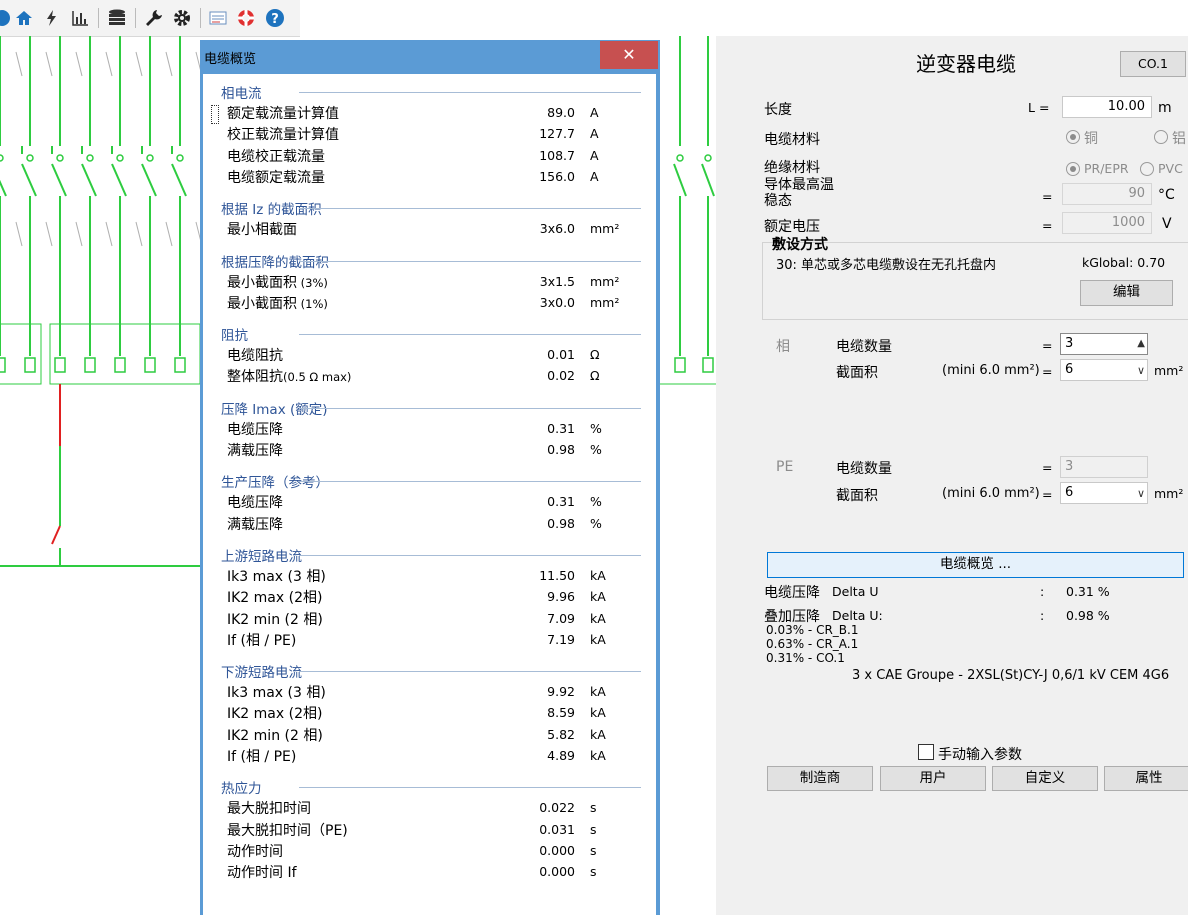 The height and width of the screenshot is (915, 1188). Describe the element at coordinates (1104, 344) in the screenshot. I see `phase-count-spinner: 3 ▲` at that location.